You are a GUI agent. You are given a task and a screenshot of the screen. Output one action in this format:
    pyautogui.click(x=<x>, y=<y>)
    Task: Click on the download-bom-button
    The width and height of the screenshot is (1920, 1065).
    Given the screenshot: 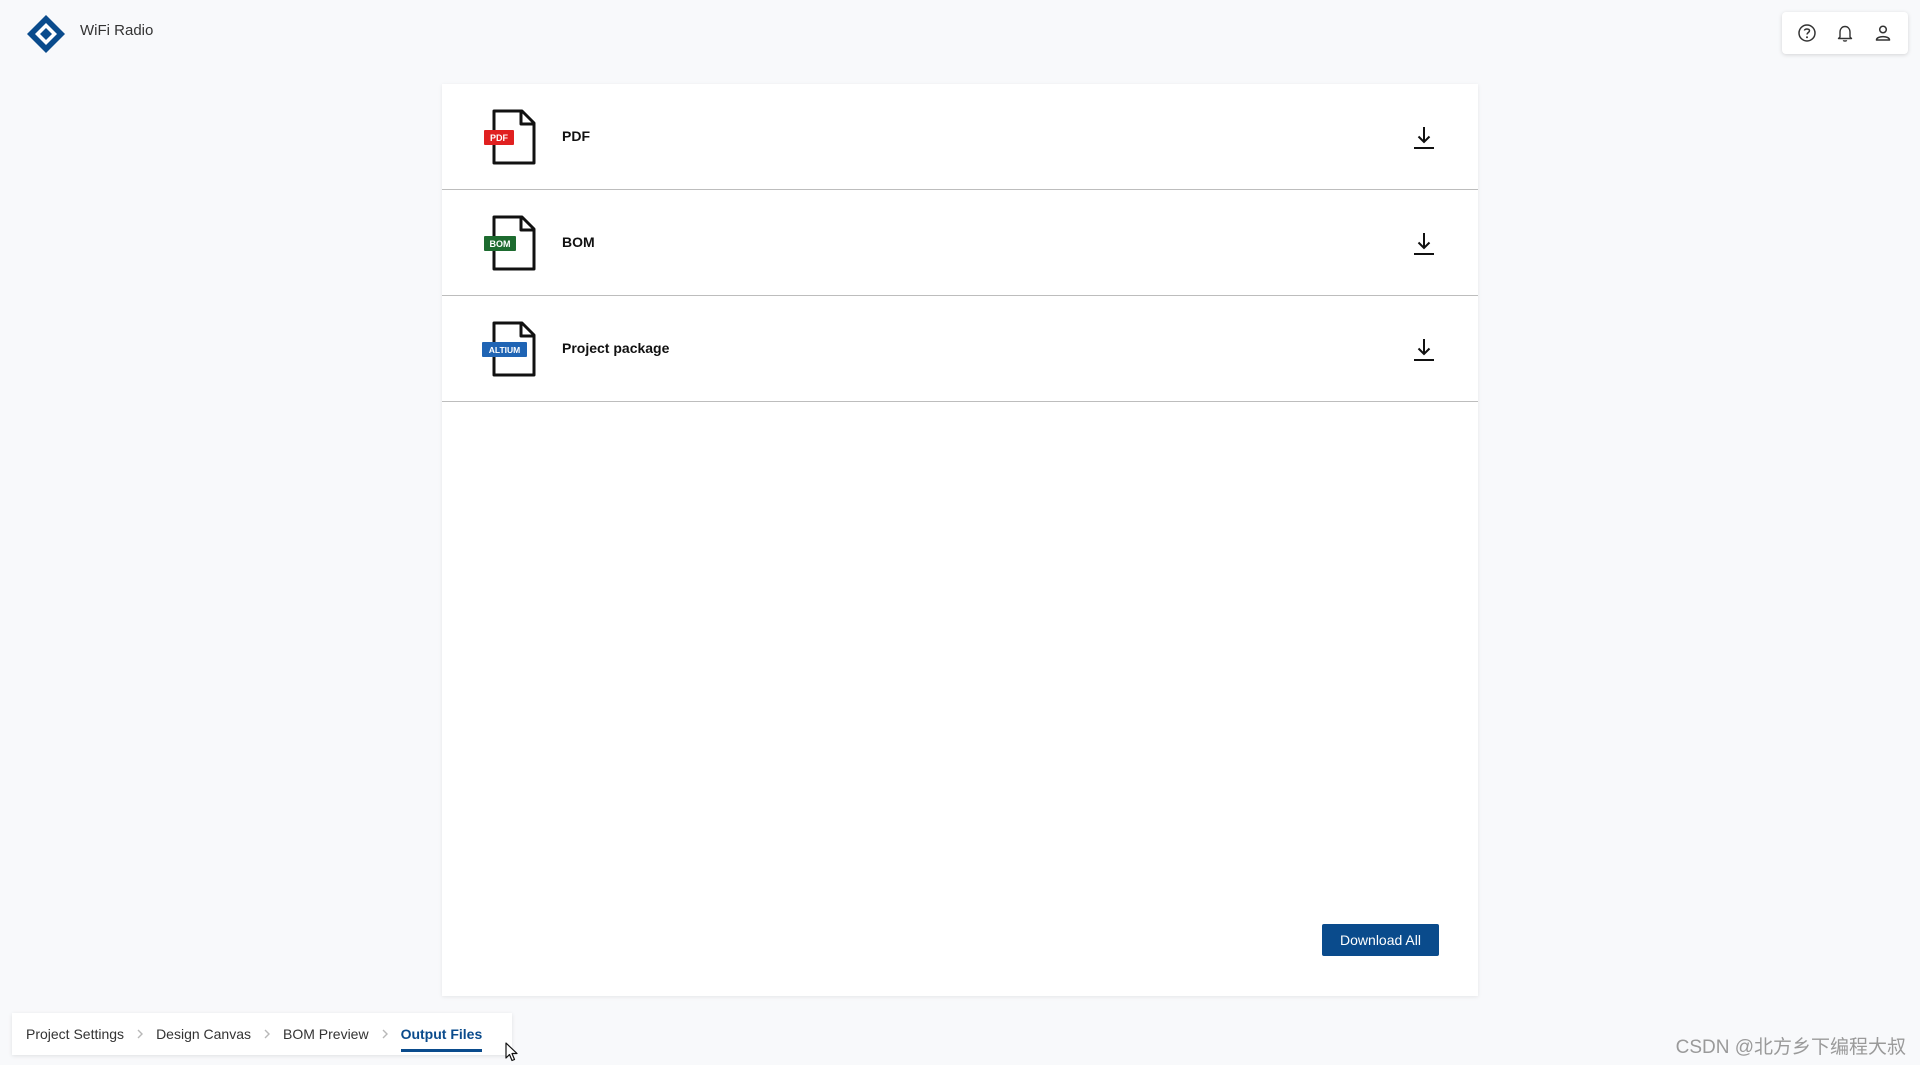 What is the action you would take?
    pyautogui.click(x=1424, y=244)
    